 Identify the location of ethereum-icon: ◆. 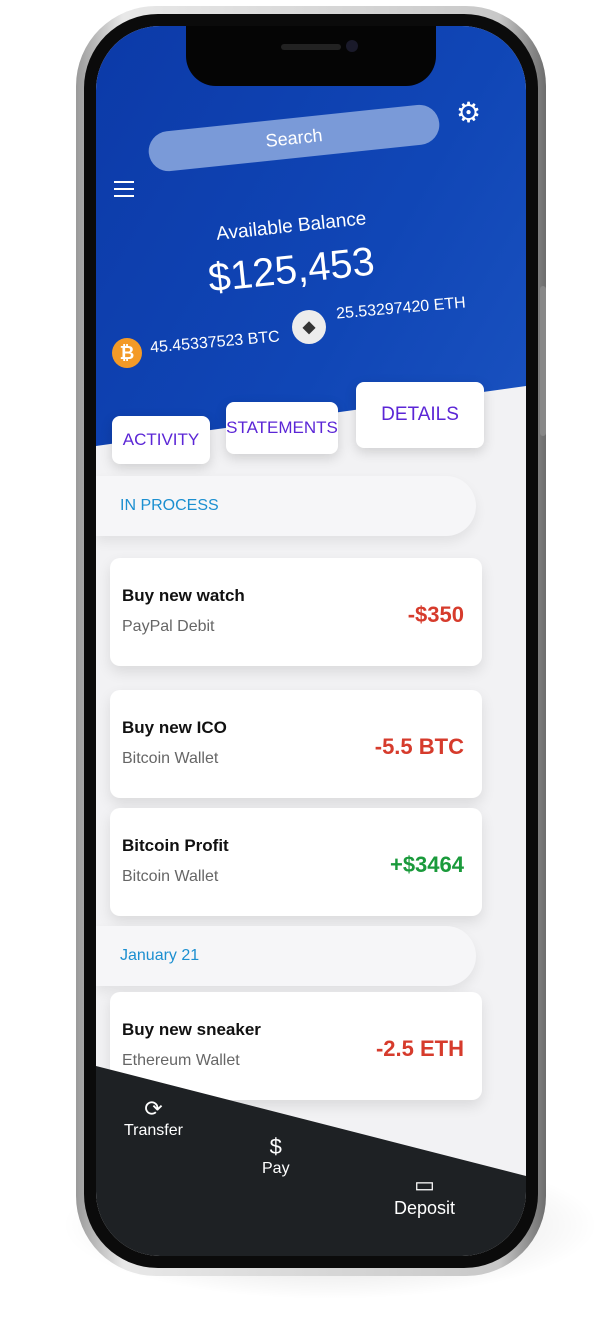
(309, 327).